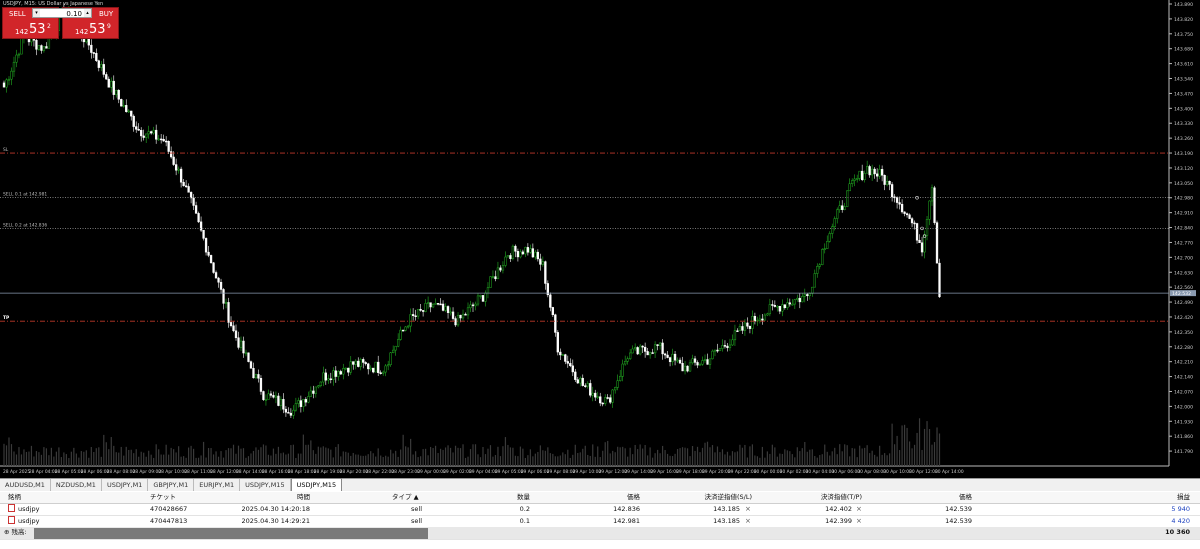 The width and height of the screenshot is (1200, 549). Describe the element at coordinates (1165, 497) in the screenshot. I see `header-profit: 損益` at that location.